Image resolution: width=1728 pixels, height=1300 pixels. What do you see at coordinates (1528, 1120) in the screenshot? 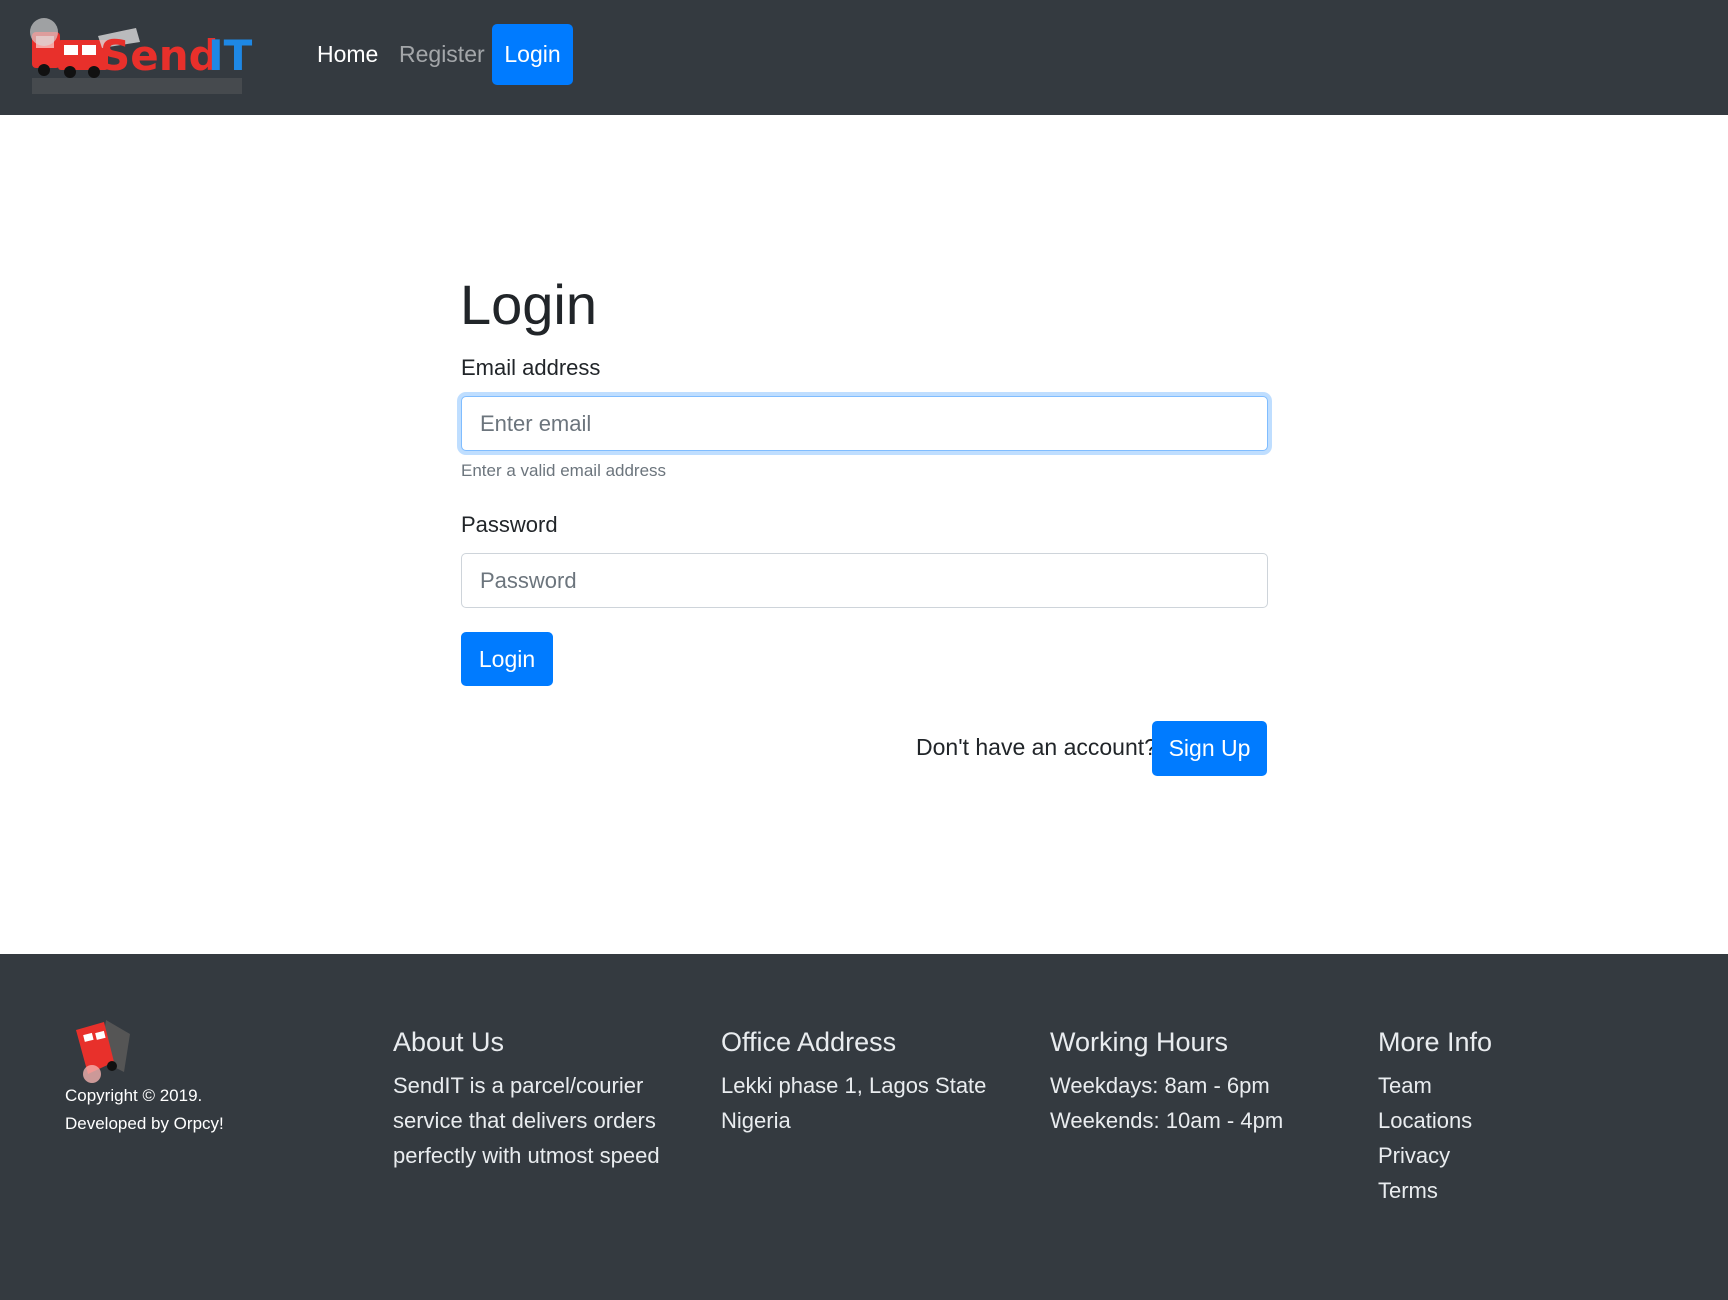
I see `footer-link-locations: Locations` at bounding box center [1528, 1120].